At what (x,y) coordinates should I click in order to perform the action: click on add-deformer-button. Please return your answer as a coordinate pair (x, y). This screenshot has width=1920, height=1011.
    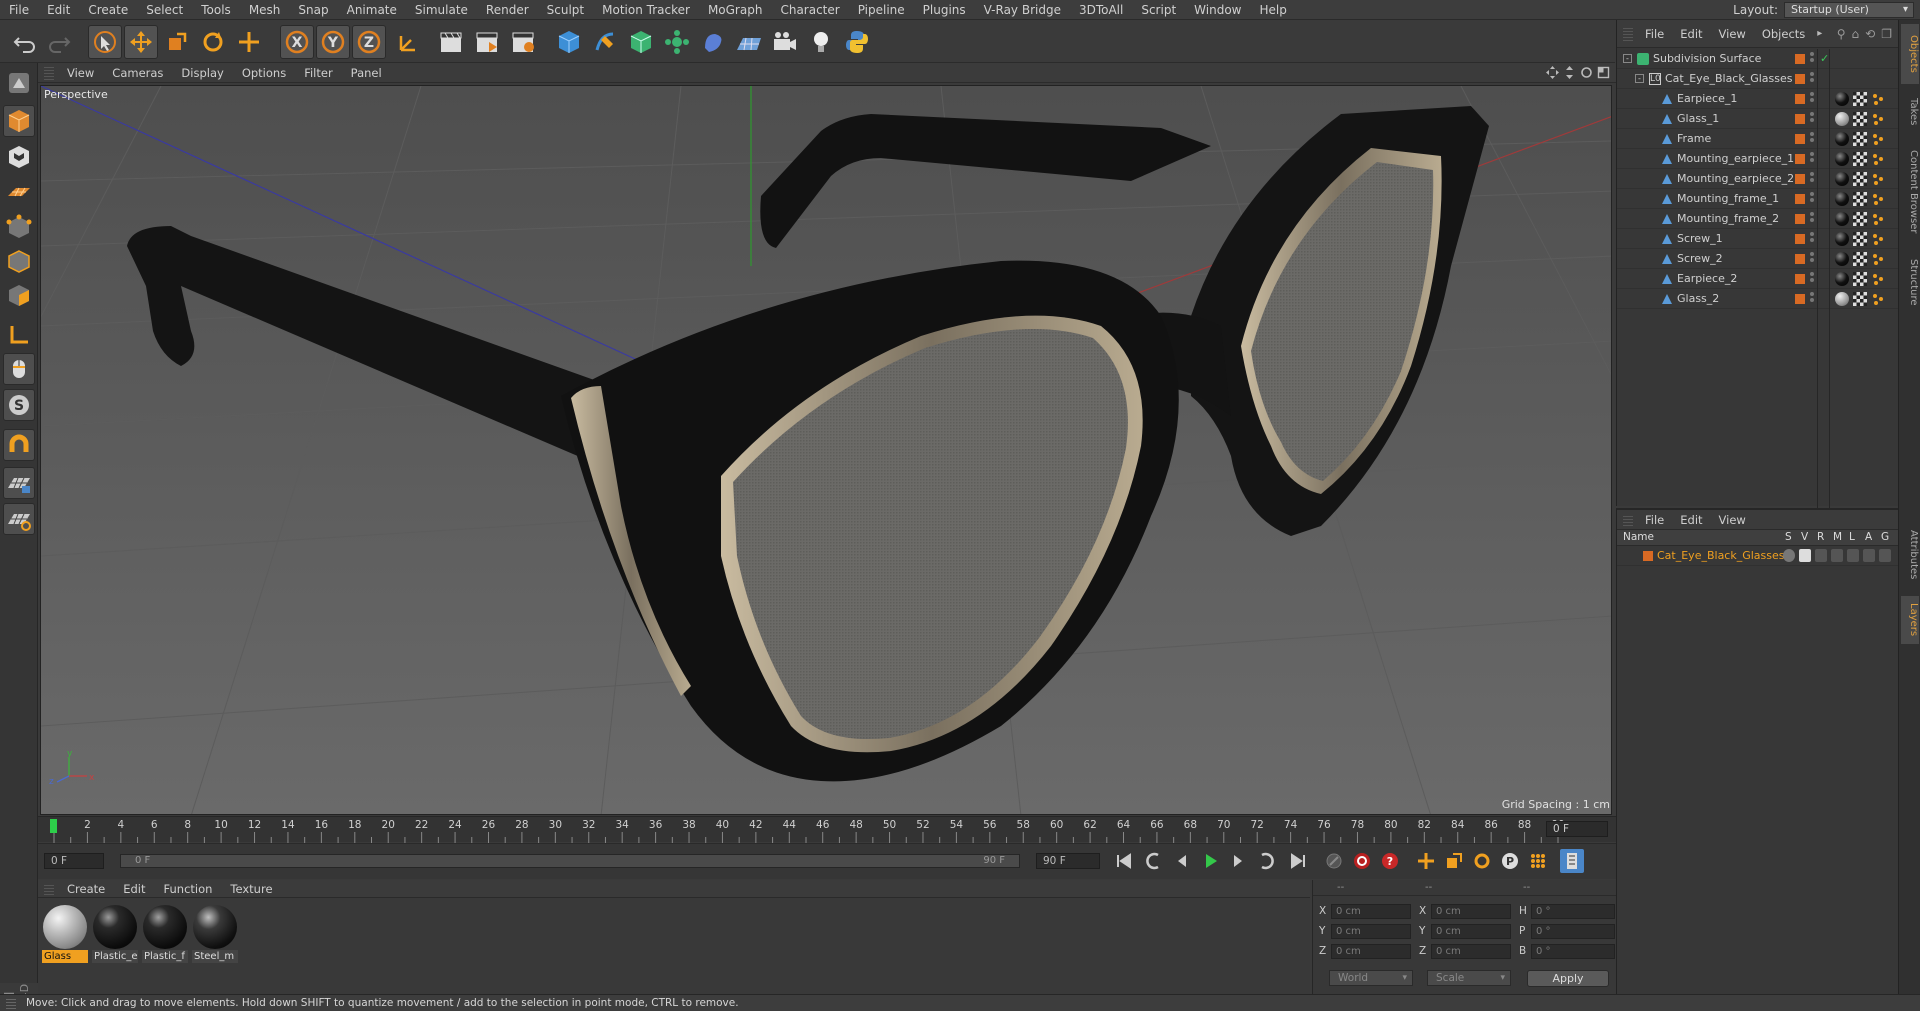
    Looking at the image, I should click on (713, 42).